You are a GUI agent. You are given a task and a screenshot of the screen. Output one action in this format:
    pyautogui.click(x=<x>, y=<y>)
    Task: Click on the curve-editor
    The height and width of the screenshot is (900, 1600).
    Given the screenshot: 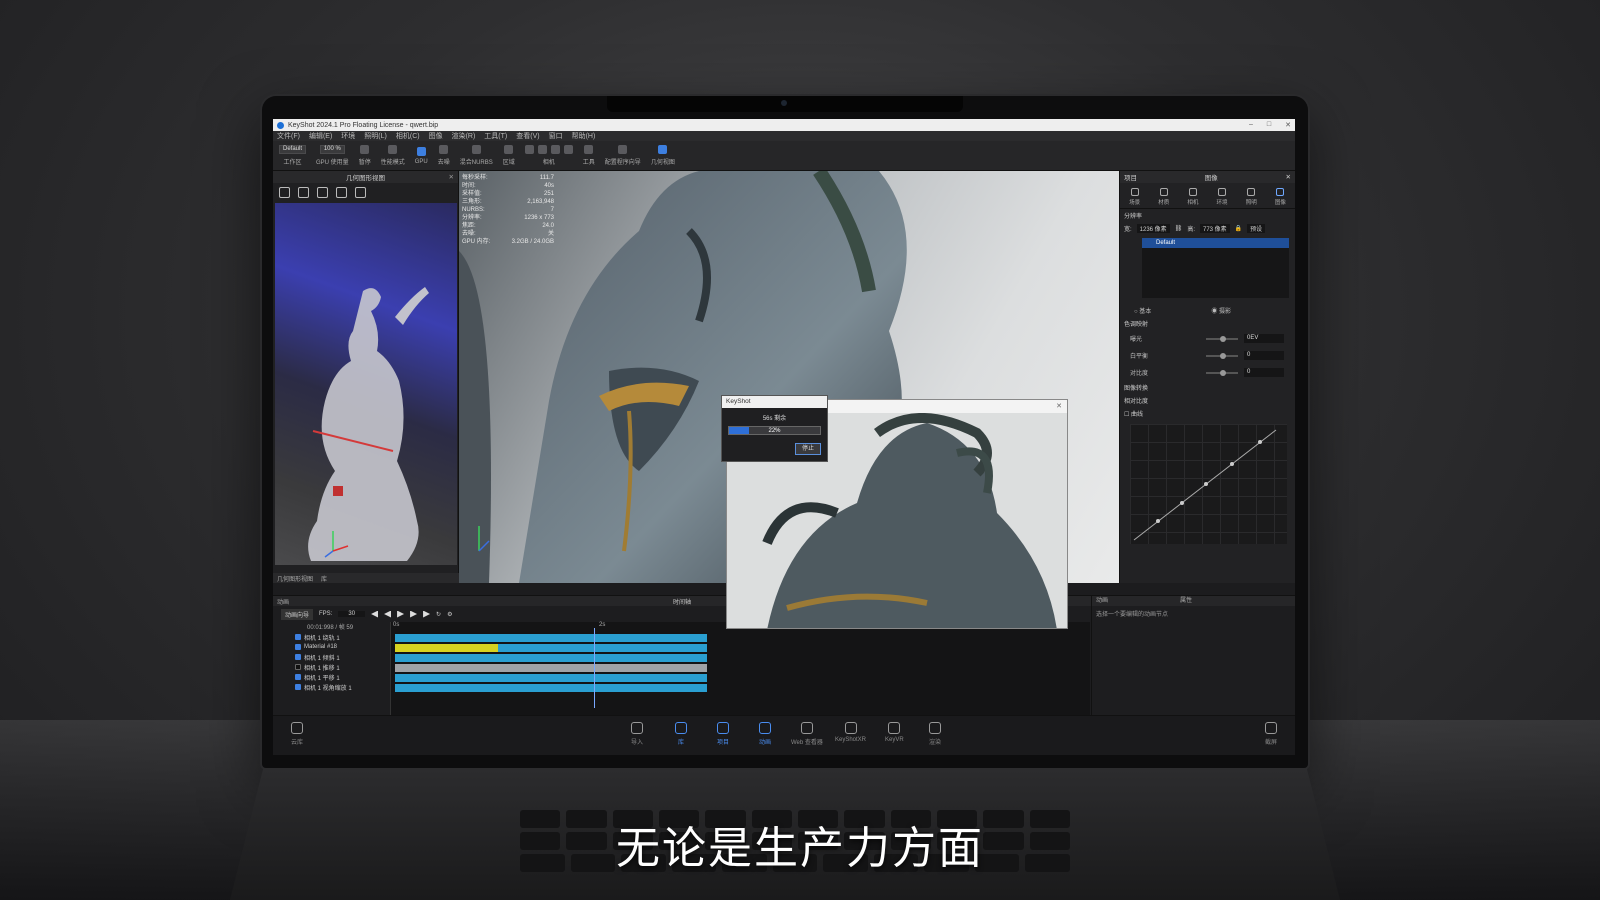 What is the action you would take?
    pyautogui.click(x=1208, y=484)
    